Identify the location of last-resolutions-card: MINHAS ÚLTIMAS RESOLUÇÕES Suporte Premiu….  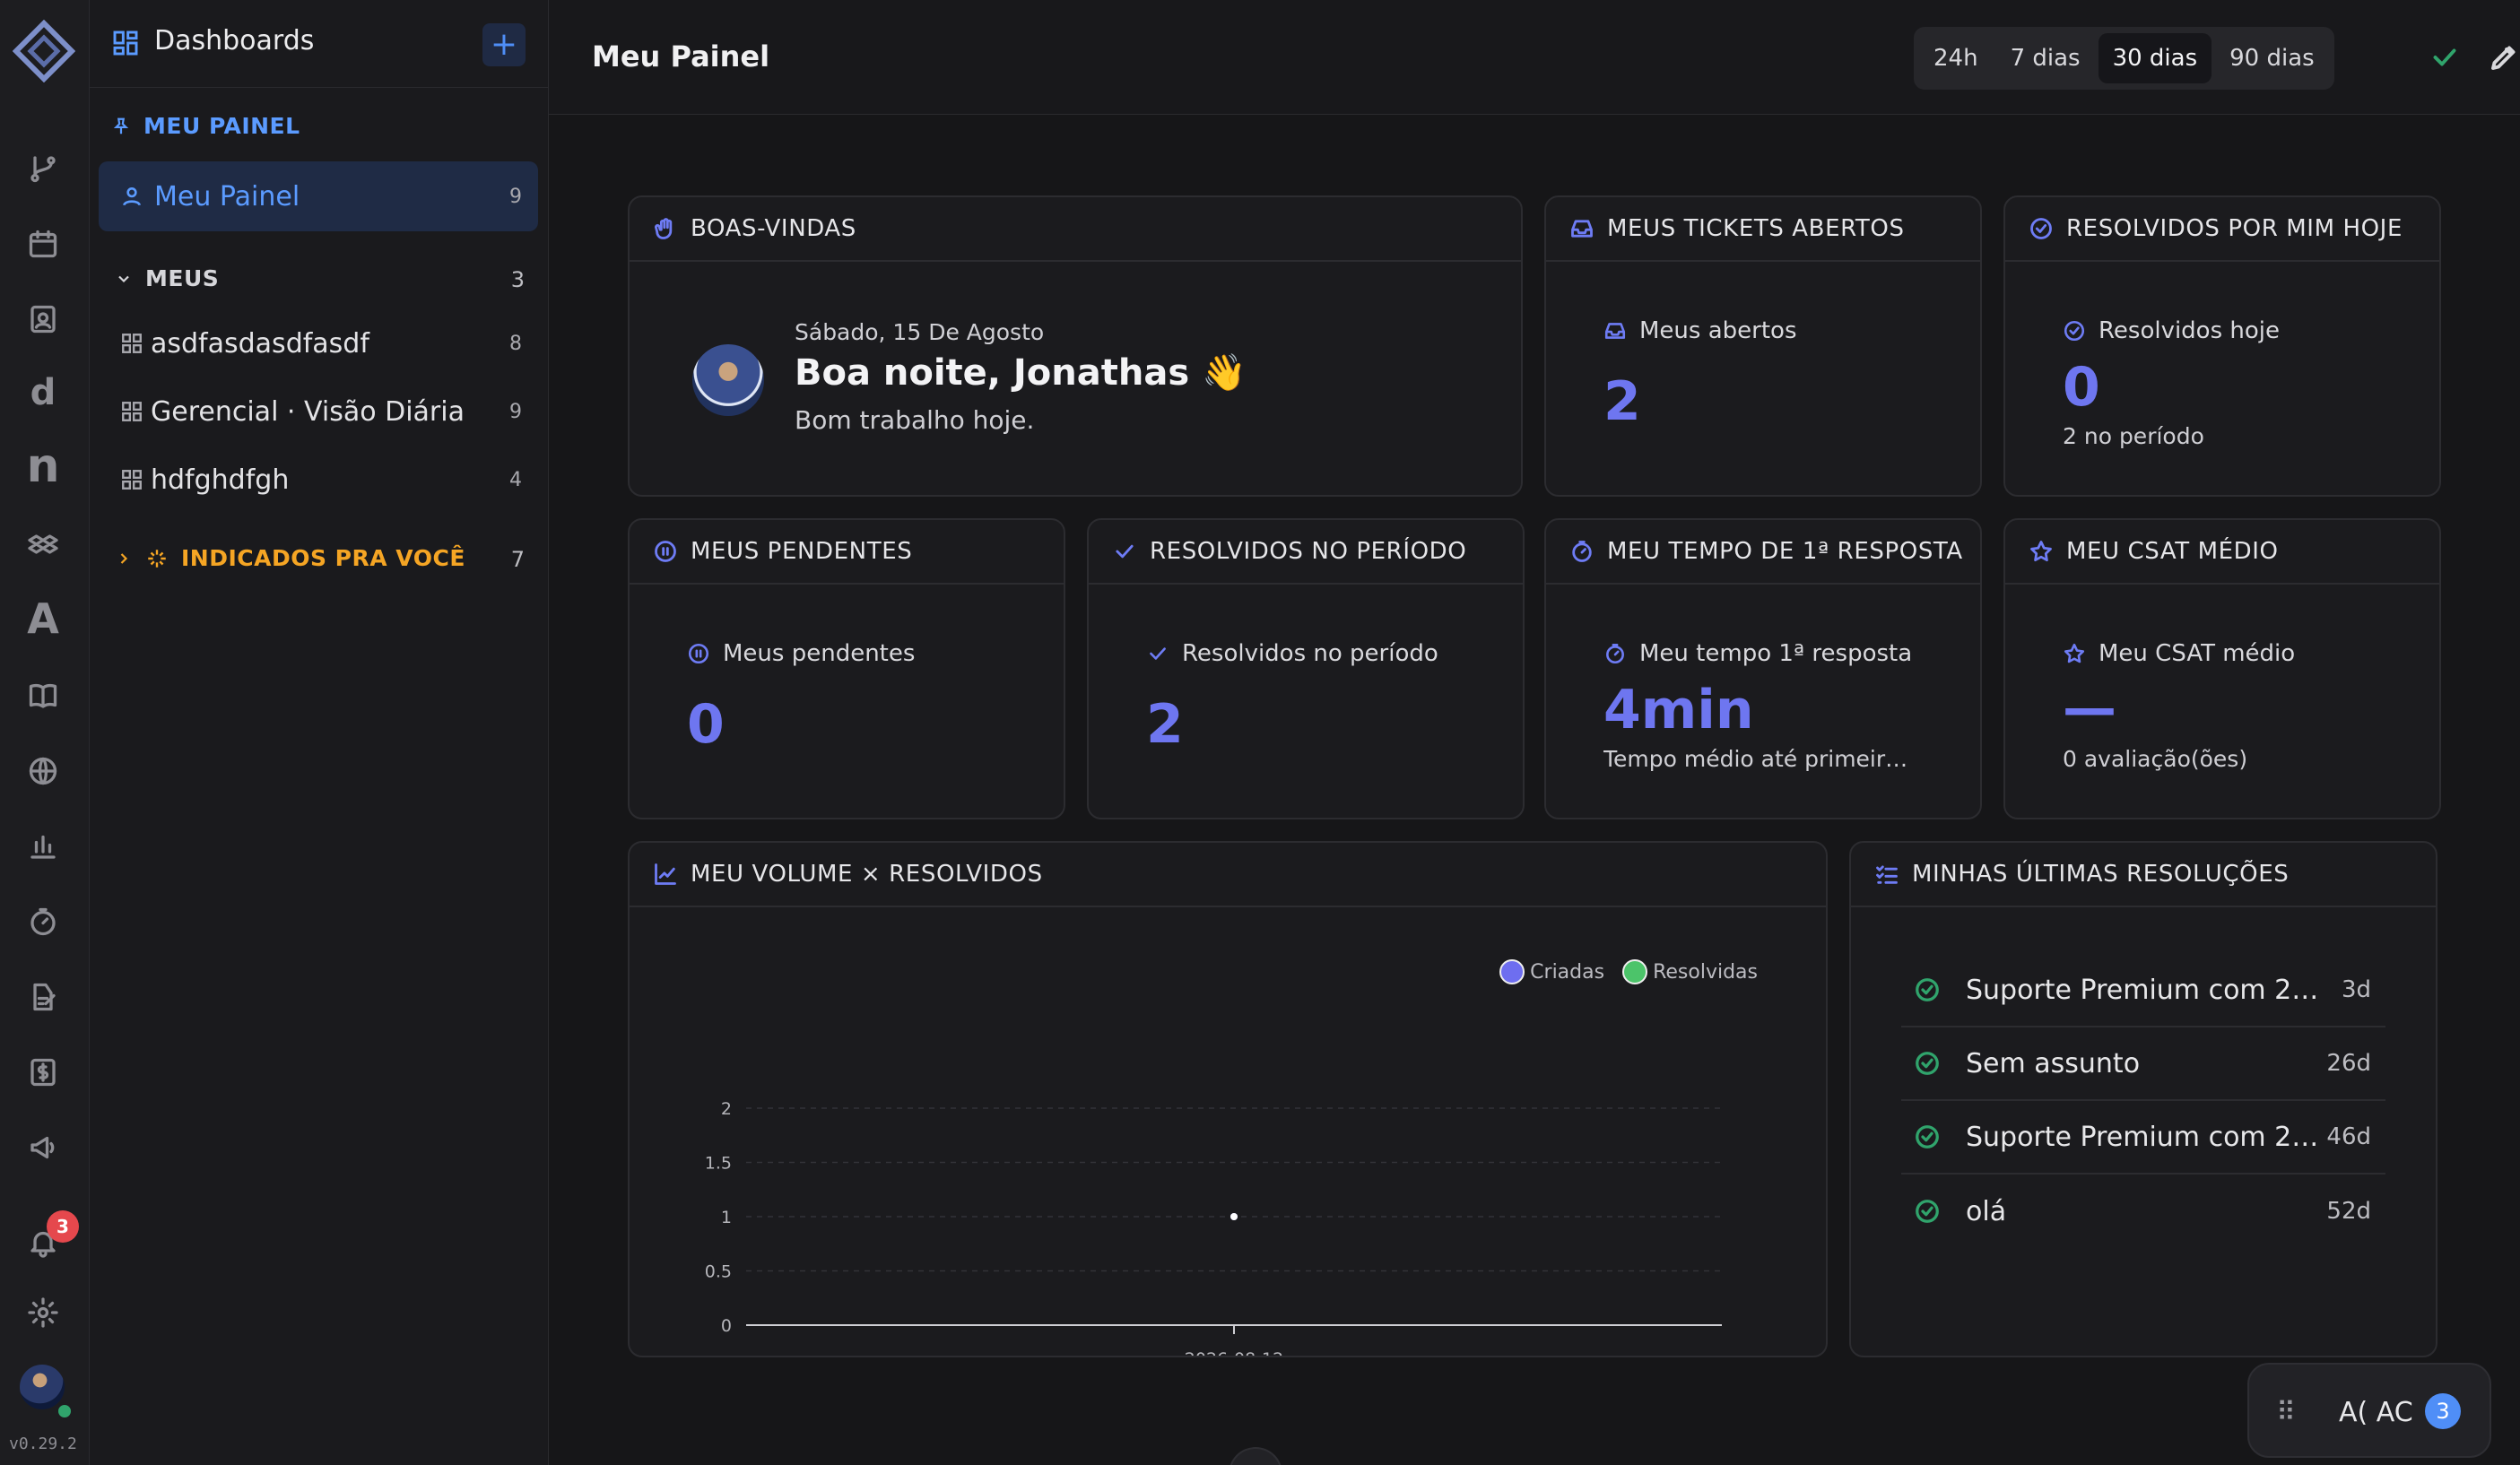
(2143, 1099).